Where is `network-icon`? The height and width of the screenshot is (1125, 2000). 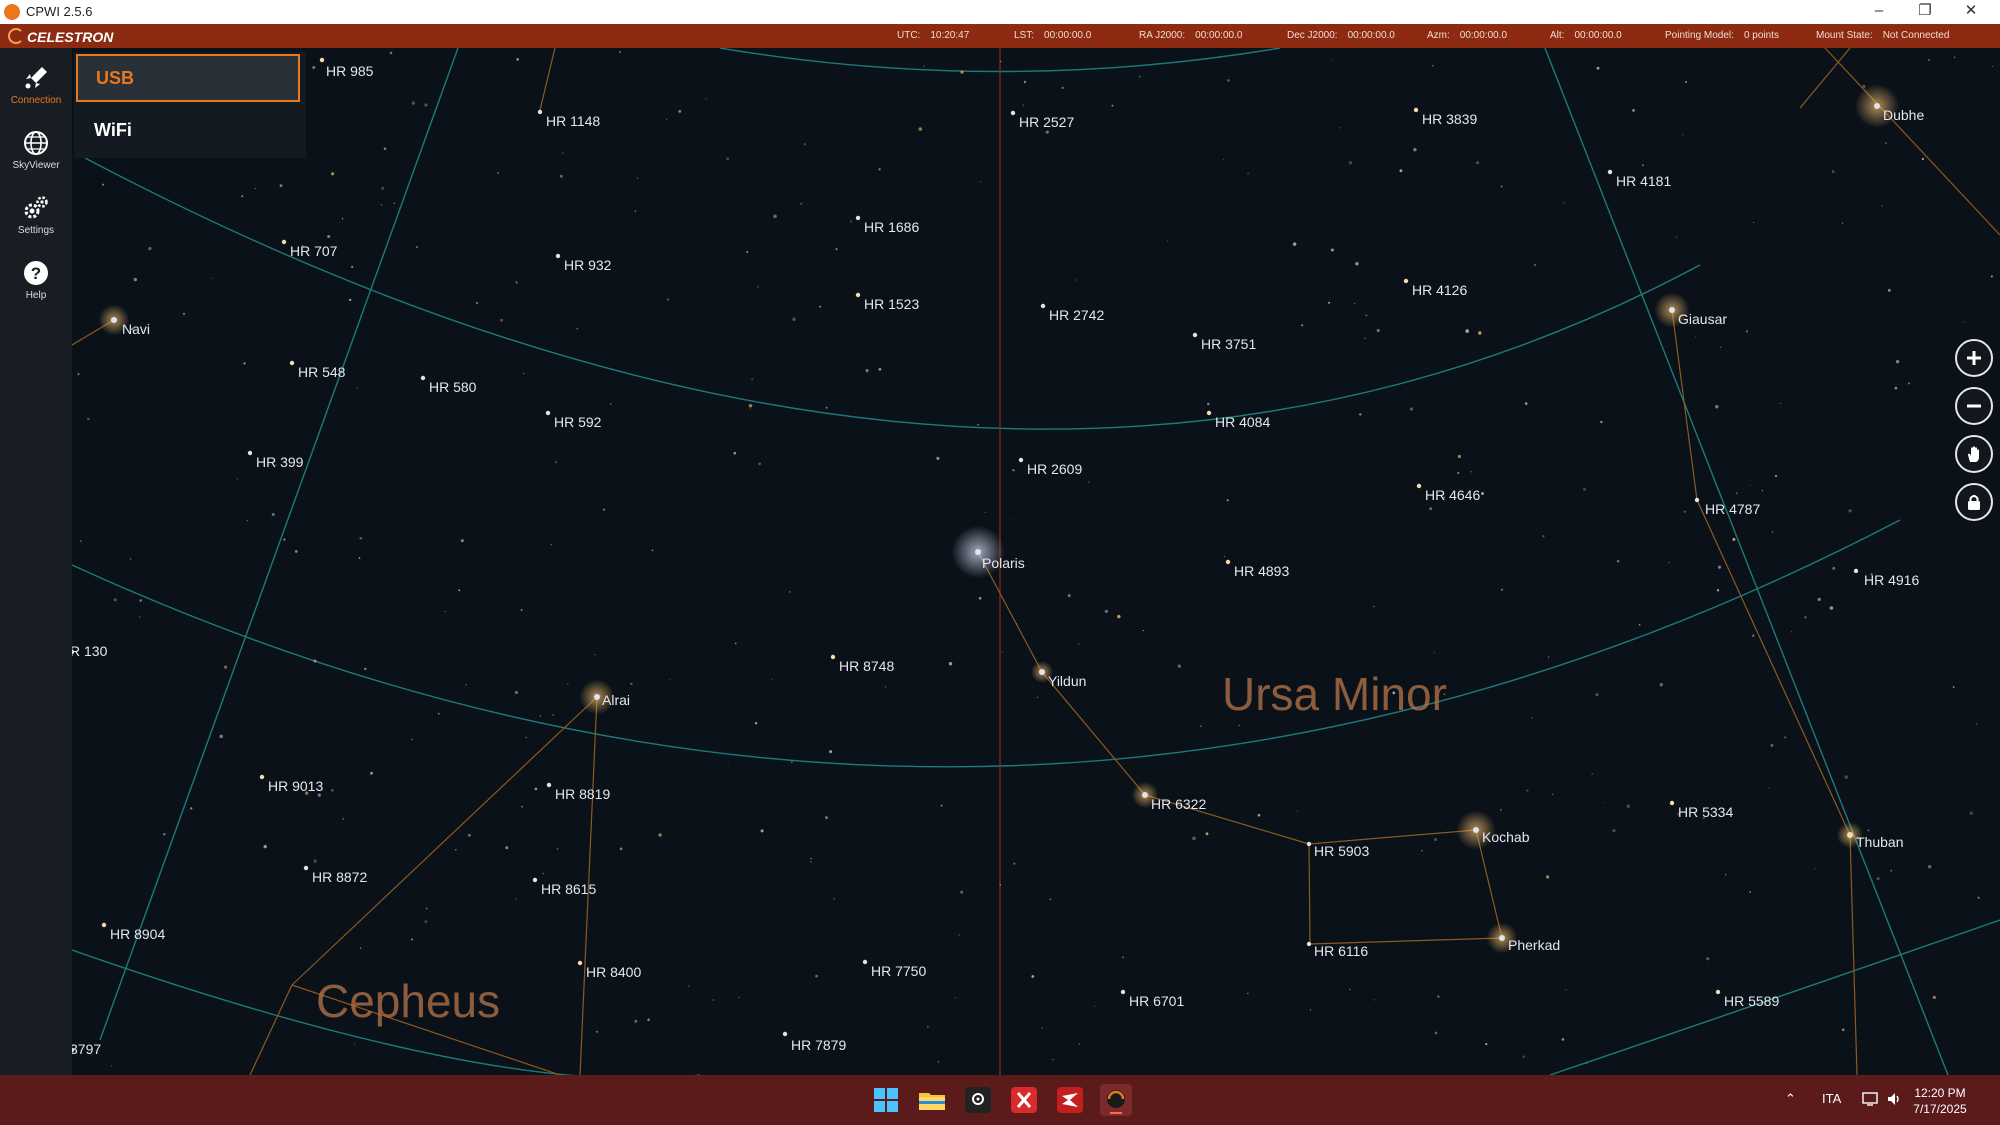 network-icon is located at coordinates (1870, 1100).